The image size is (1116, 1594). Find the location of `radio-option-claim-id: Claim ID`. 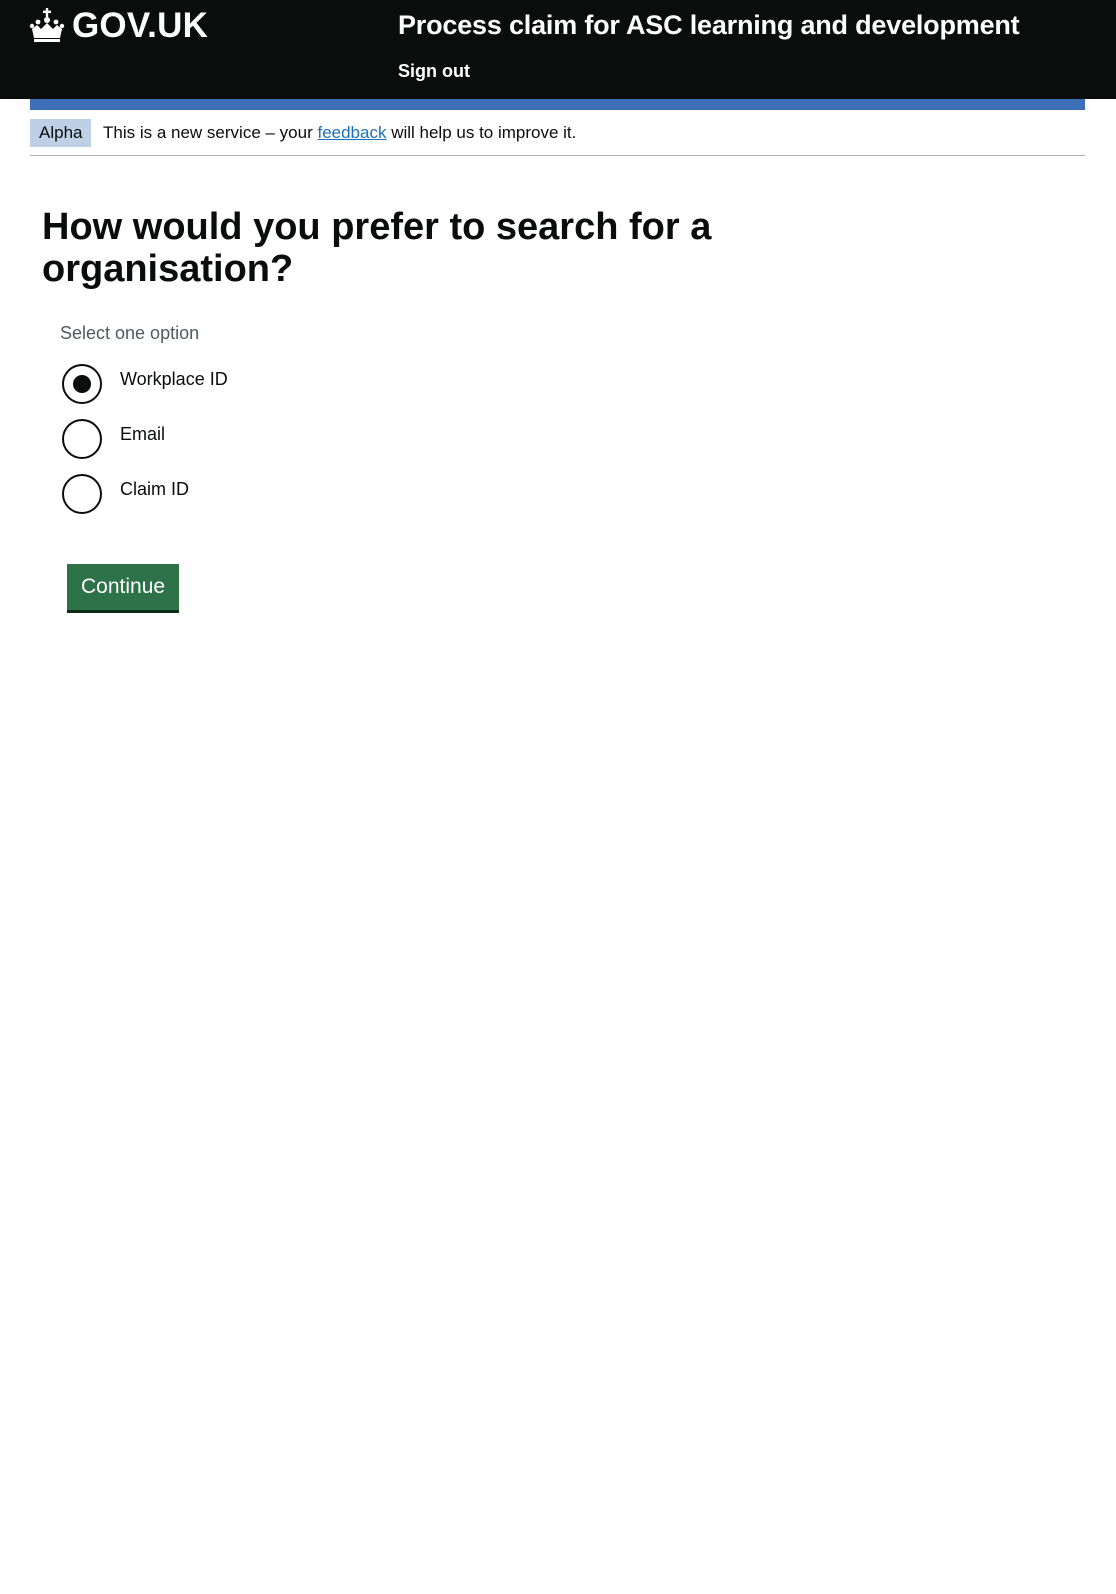

radio-option-claim-id: Claim ID is located at coordinates (125, 494).